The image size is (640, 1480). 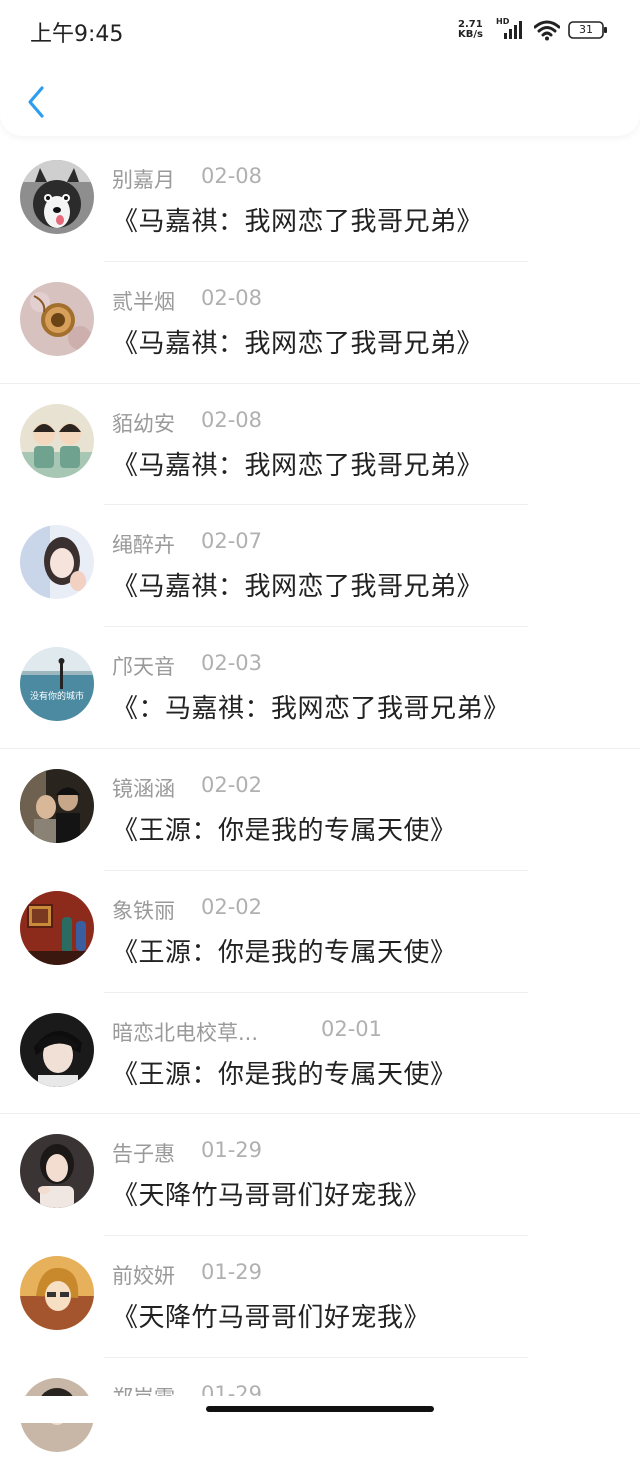 What do you see at coordinates (320, 68) in the screenshot?
I see `top-bar: 上午9:45 2.71 KB/s HD 31` at bounding box center [320, 68].